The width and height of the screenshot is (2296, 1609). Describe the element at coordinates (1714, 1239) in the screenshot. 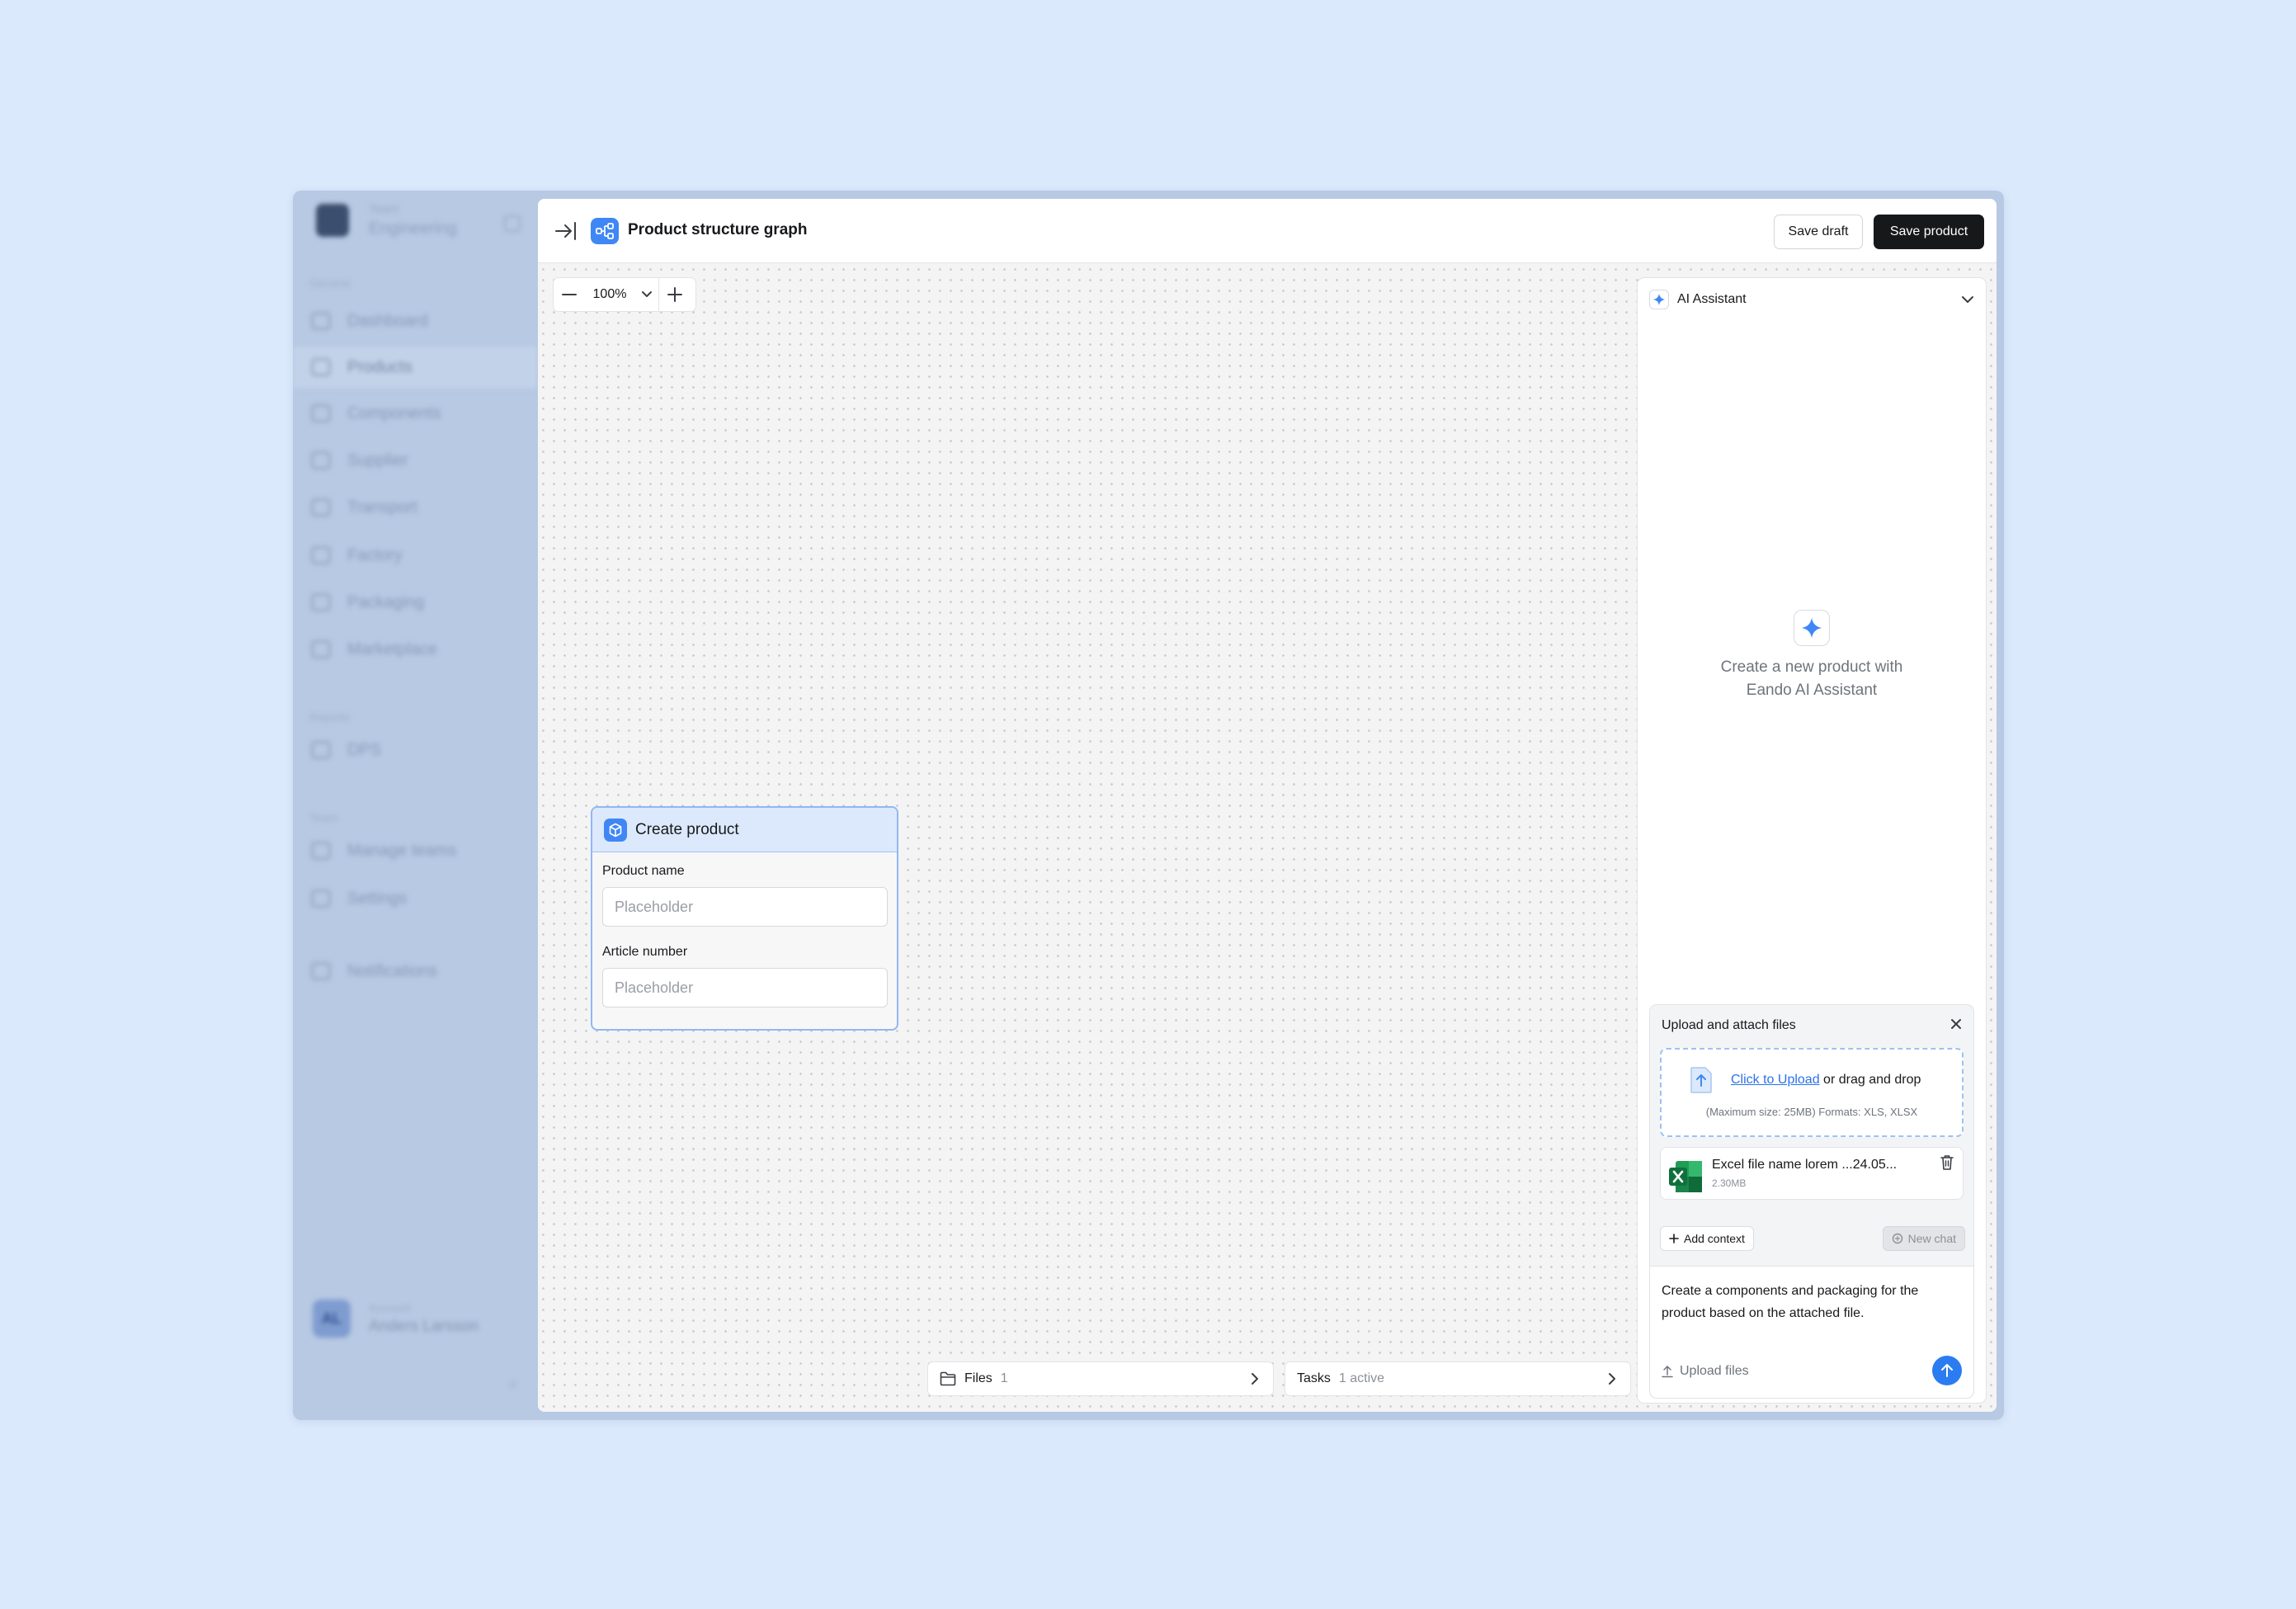

I see `add-context-label: Add context` at that location.